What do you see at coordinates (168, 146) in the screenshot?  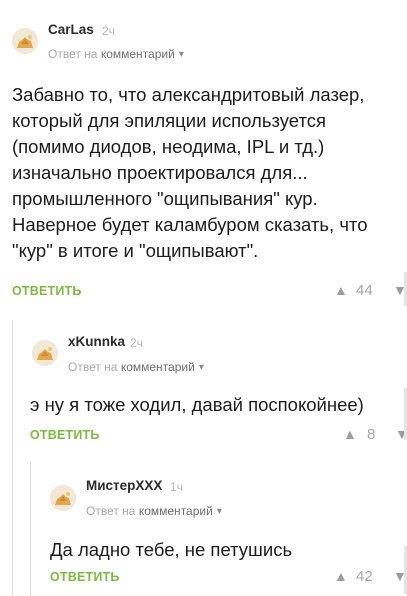 I see `comment-text-line: (помимо диодов, неодима, IPL и тд.)` at bounding box center [168, 146].